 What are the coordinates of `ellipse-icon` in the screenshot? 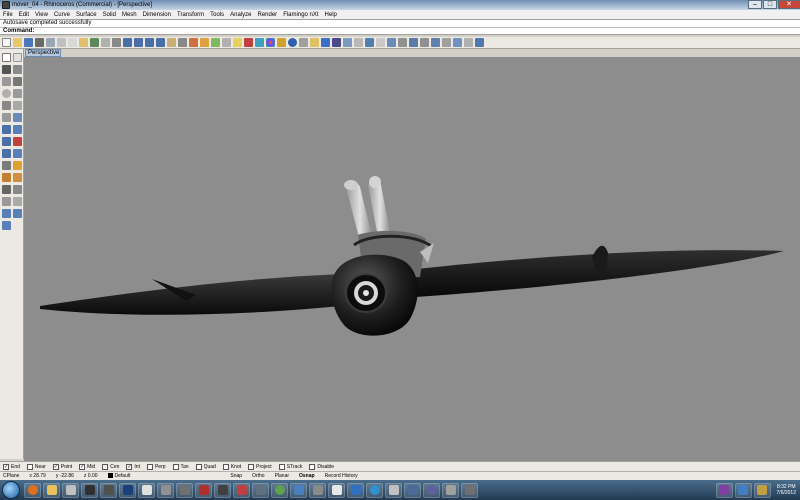 It's located at (17, 93).